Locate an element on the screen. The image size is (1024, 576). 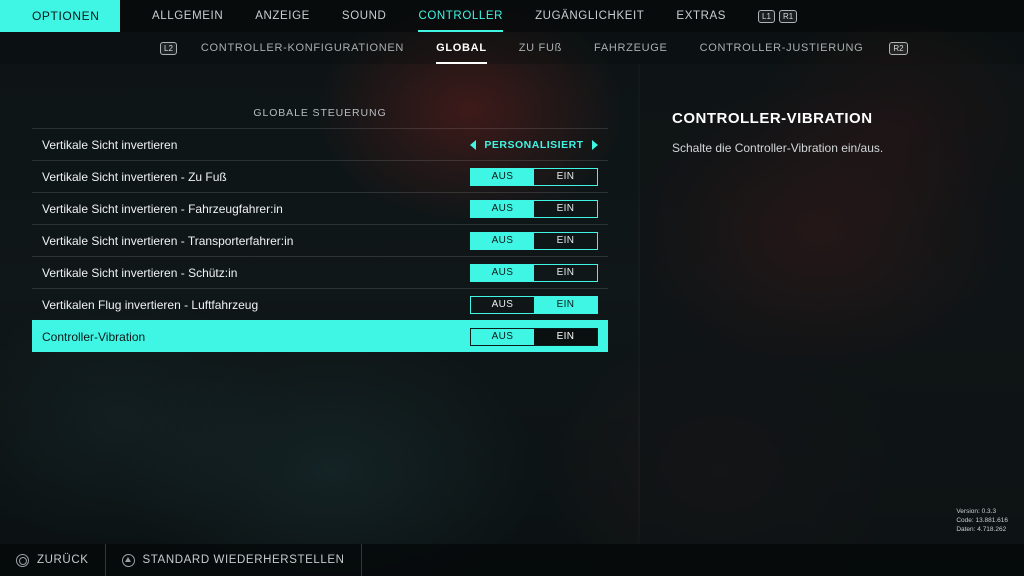
tab-controller: CONTROLLER is located at coordinates (460, 16).